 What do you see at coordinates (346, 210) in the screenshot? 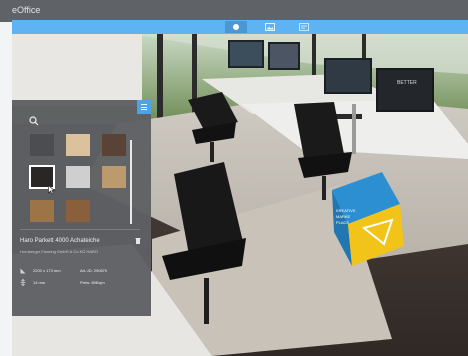
I see `cube-text-1: KREATIVE` at bounding box center [346, 210].